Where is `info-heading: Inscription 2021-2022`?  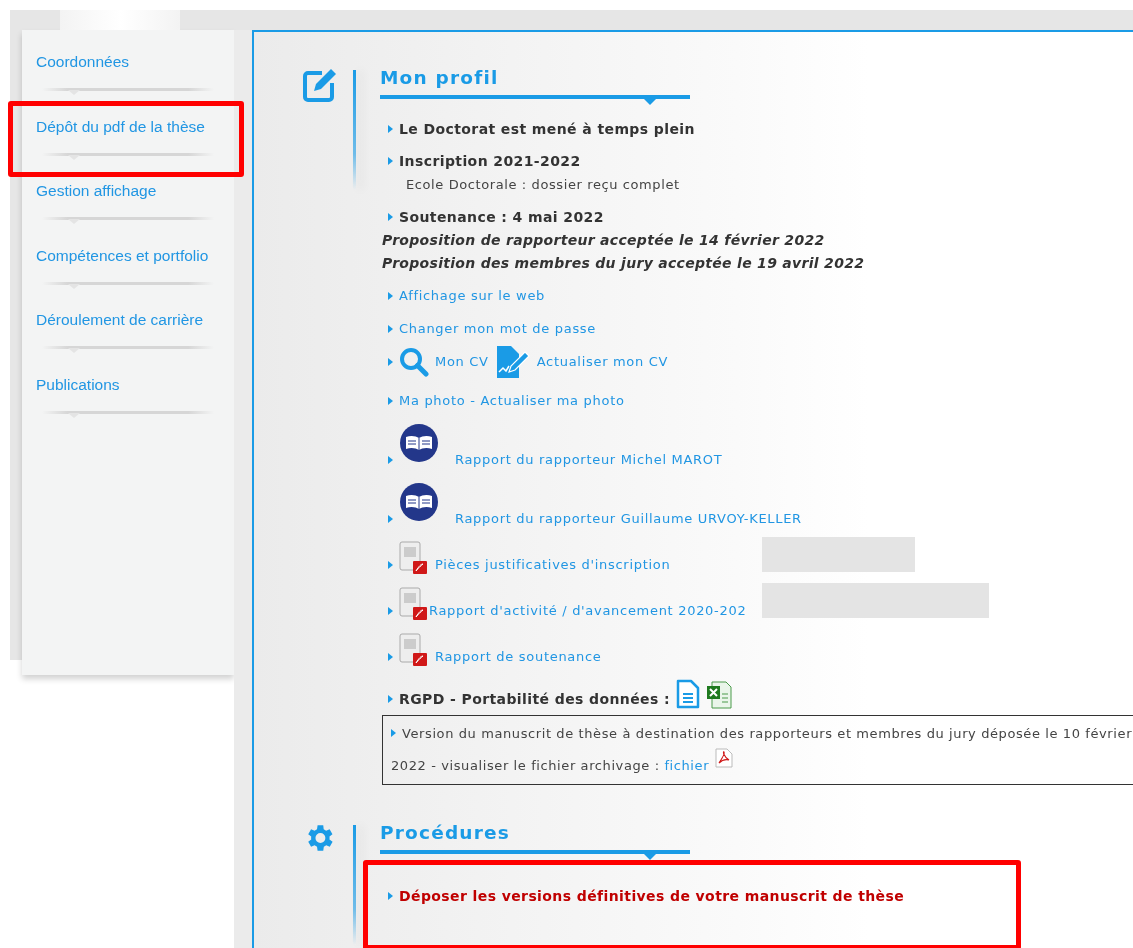 info-heading: Inscription 2021-2022 is located at coordinates (490, 161).